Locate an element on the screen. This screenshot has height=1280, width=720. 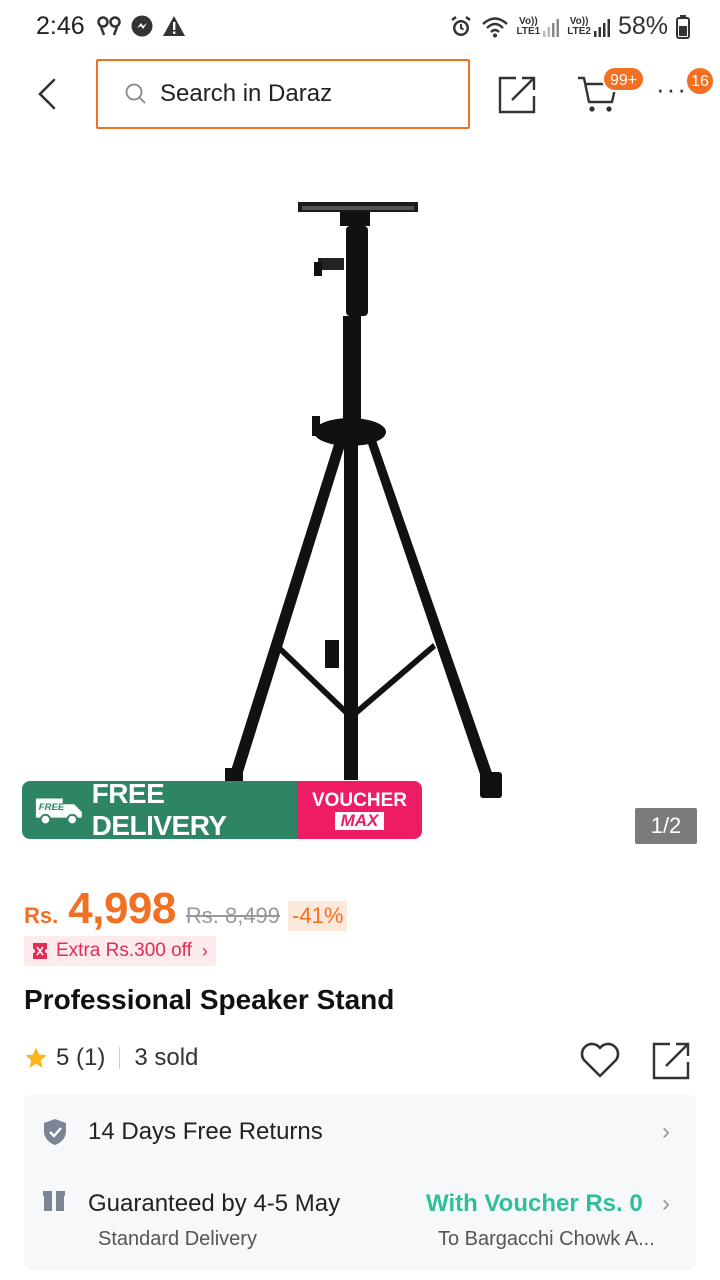
rating-value: 5 (1) is located at coordinates (81, 1057).